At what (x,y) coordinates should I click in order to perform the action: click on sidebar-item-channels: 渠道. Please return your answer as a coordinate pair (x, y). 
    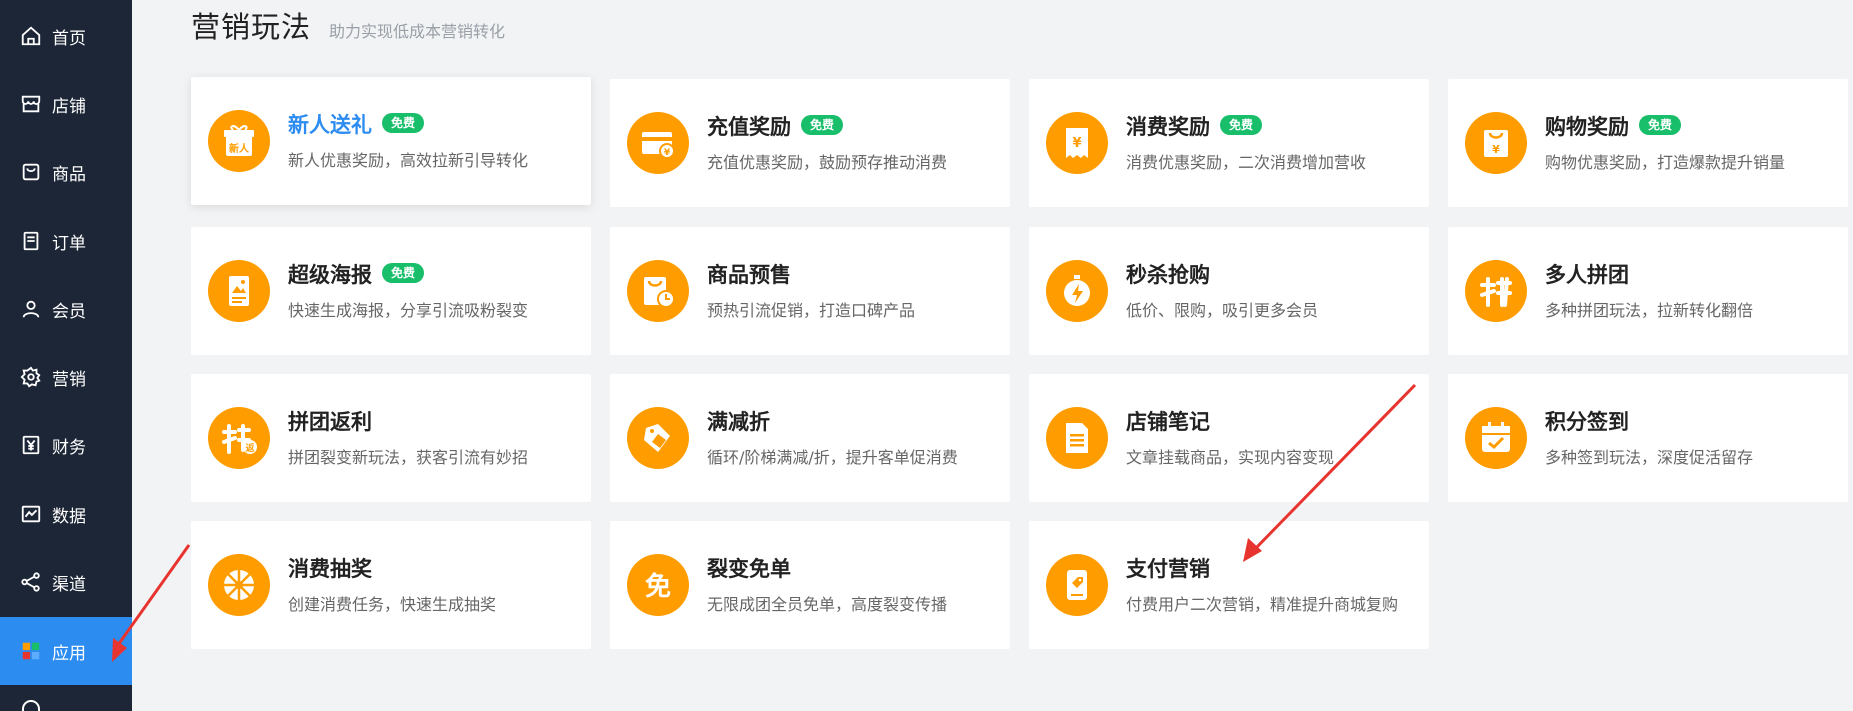
    Looking at the image, I should click on (66, 582).